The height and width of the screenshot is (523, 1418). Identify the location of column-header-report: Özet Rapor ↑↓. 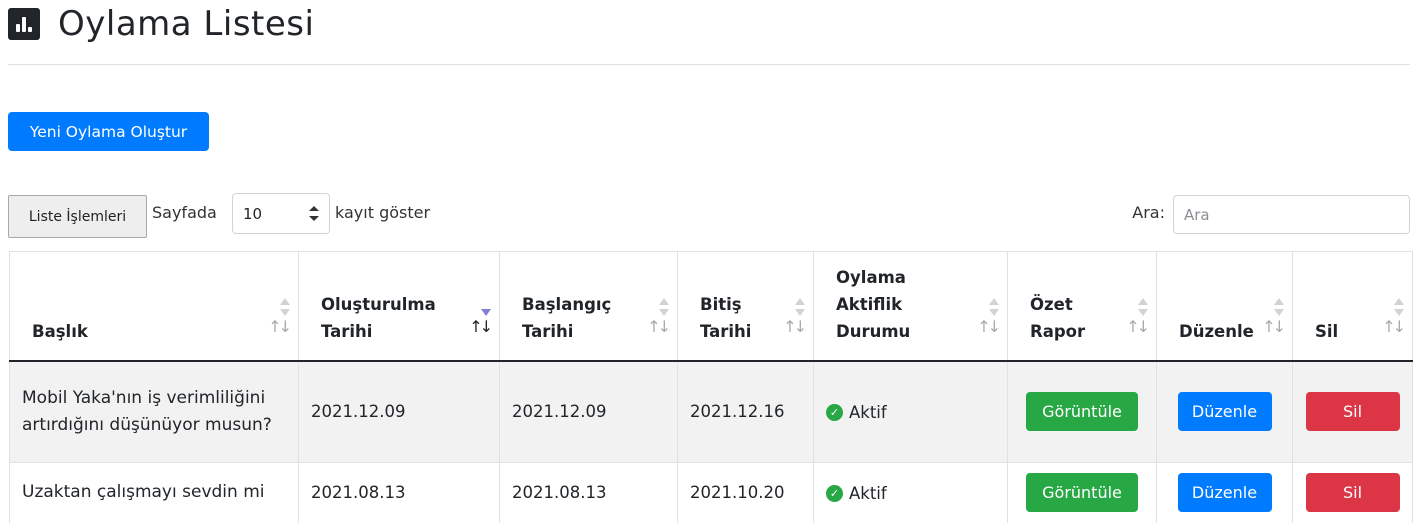
(1082, 306).